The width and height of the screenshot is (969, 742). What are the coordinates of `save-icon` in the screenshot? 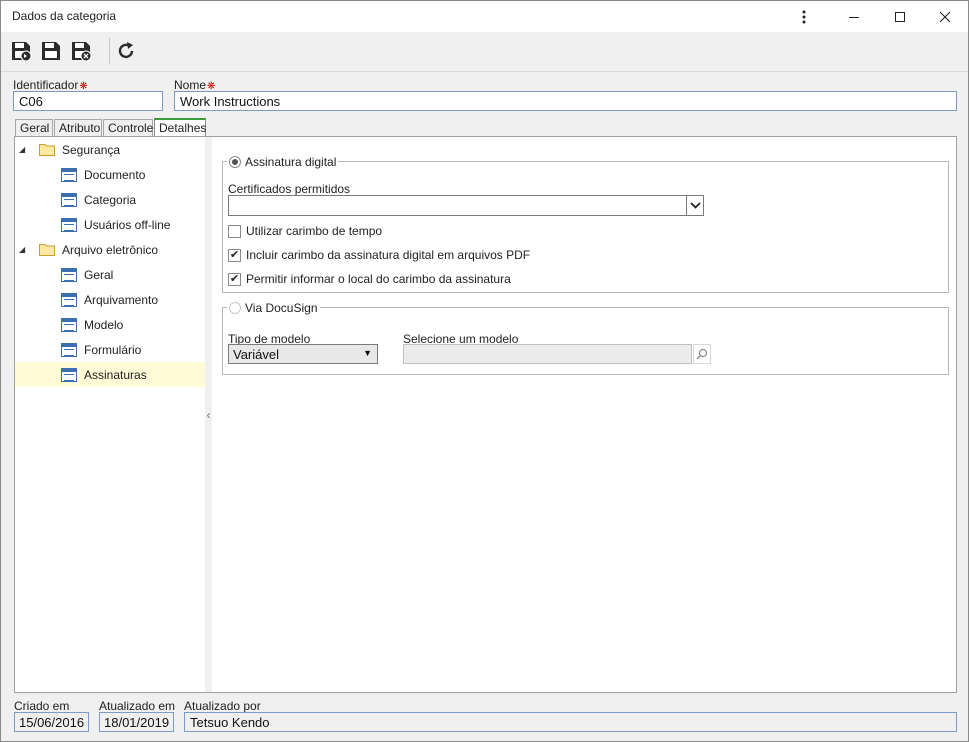 It's located at (51, 51).